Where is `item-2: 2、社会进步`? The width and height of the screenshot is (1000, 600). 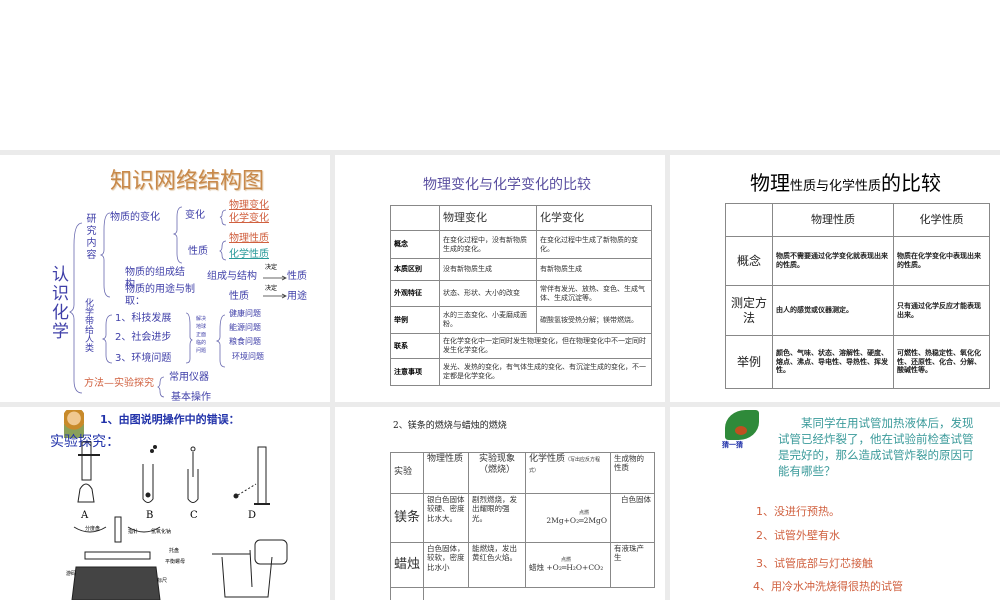 item-2: 2、社会进步 is located at coordinates (143, 337).